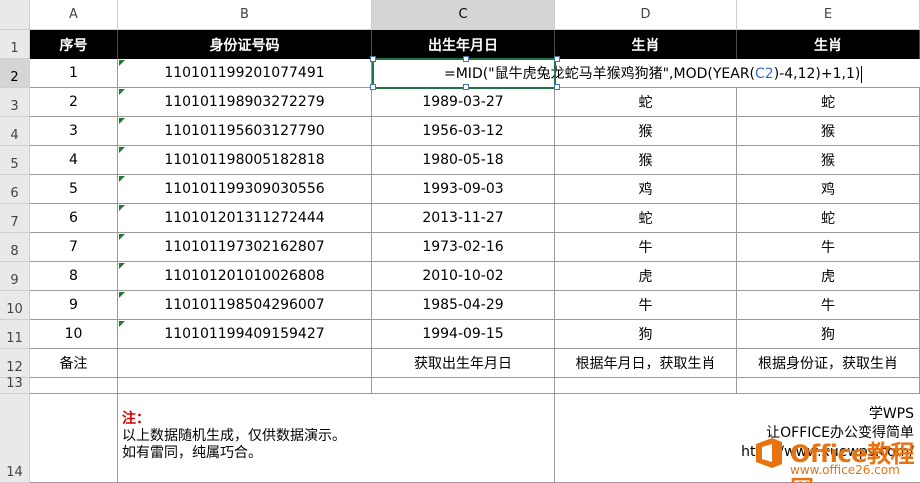 This screenshot has width=920, height=483. Describe the element at coordinates (245, 276) in the screenshot. I see `cell-b9: 110101201010026808` at that location.